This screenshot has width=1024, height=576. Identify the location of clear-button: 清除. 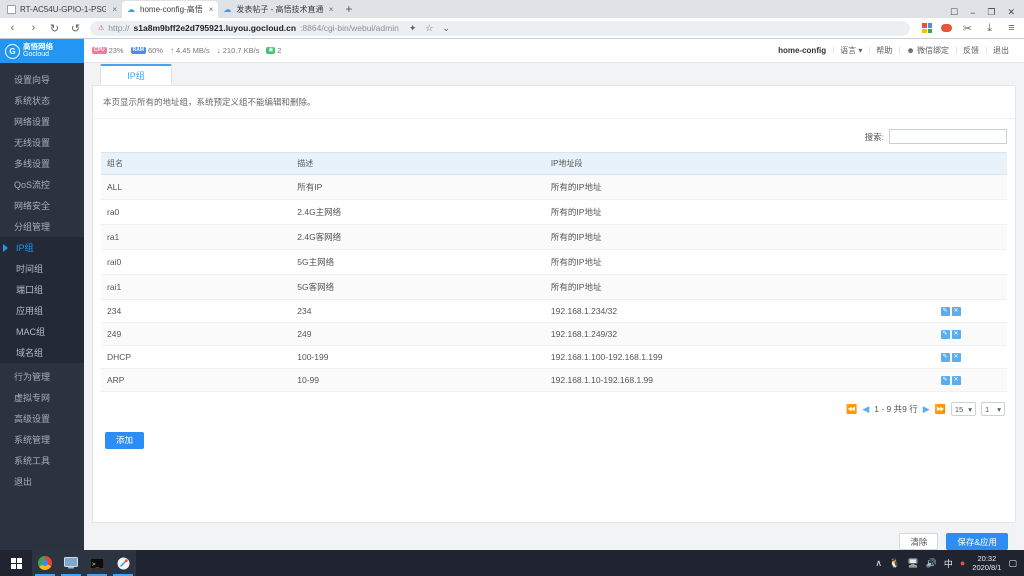
(919, 541).